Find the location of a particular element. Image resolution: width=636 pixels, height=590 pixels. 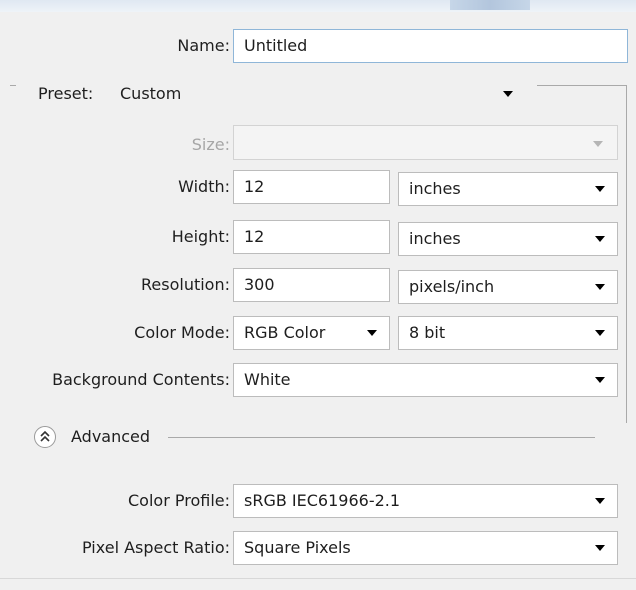

preset-group-line-left is located at coordinates (13, 85).